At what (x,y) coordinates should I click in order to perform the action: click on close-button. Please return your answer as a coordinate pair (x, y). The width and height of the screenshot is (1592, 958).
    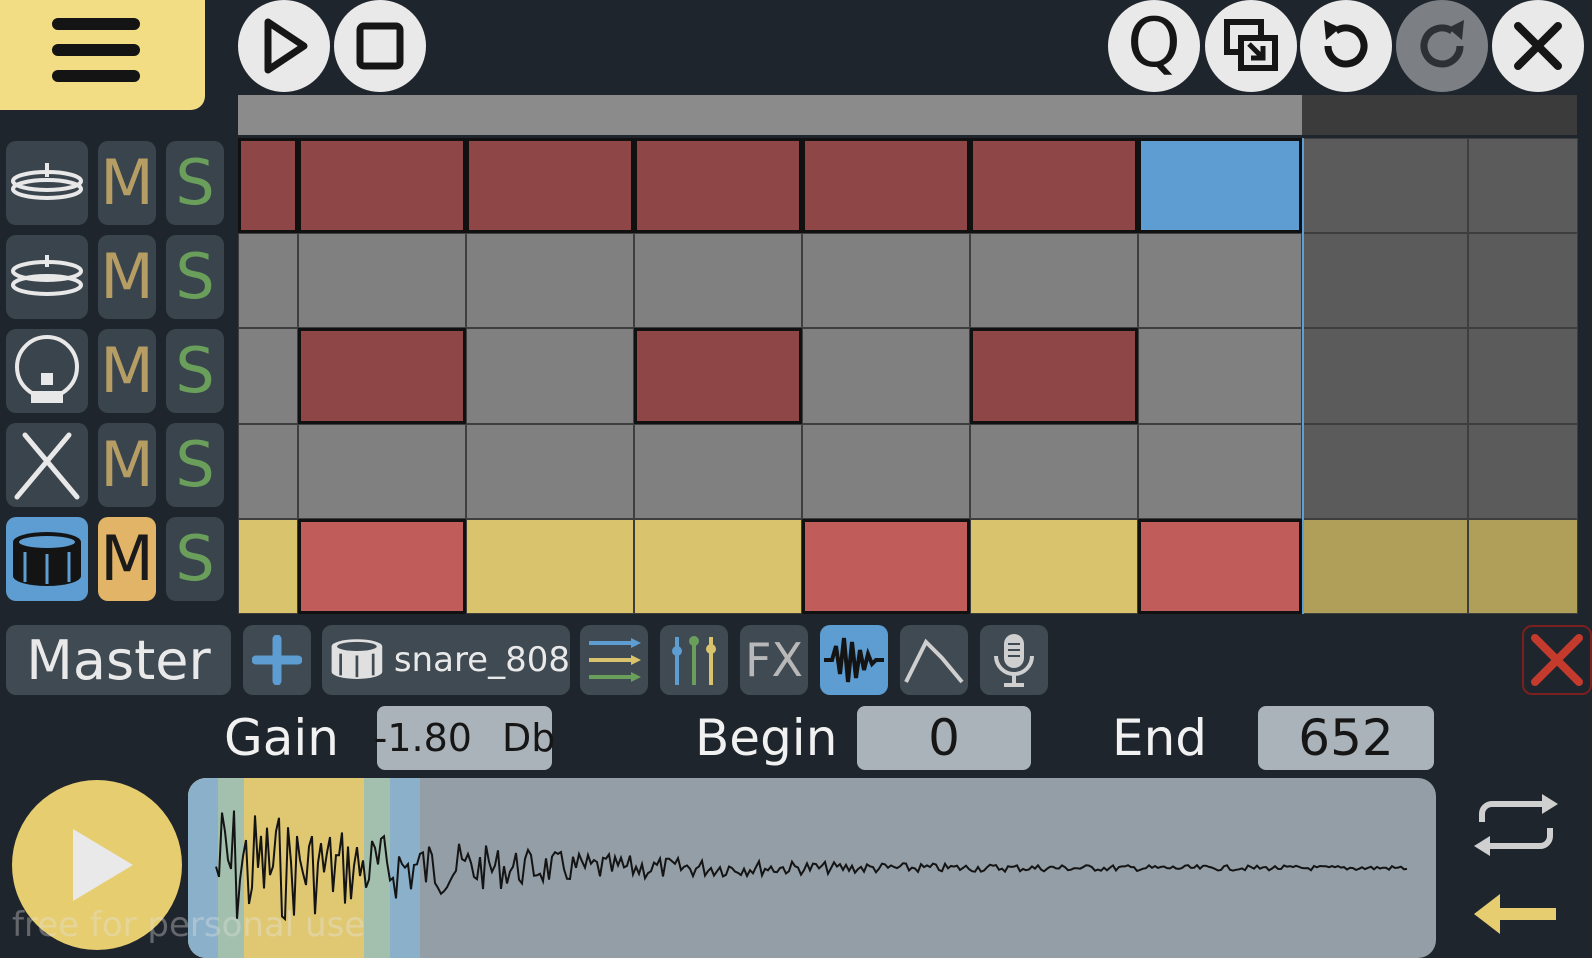
    Looking at the image, I should click on (1538, 46).